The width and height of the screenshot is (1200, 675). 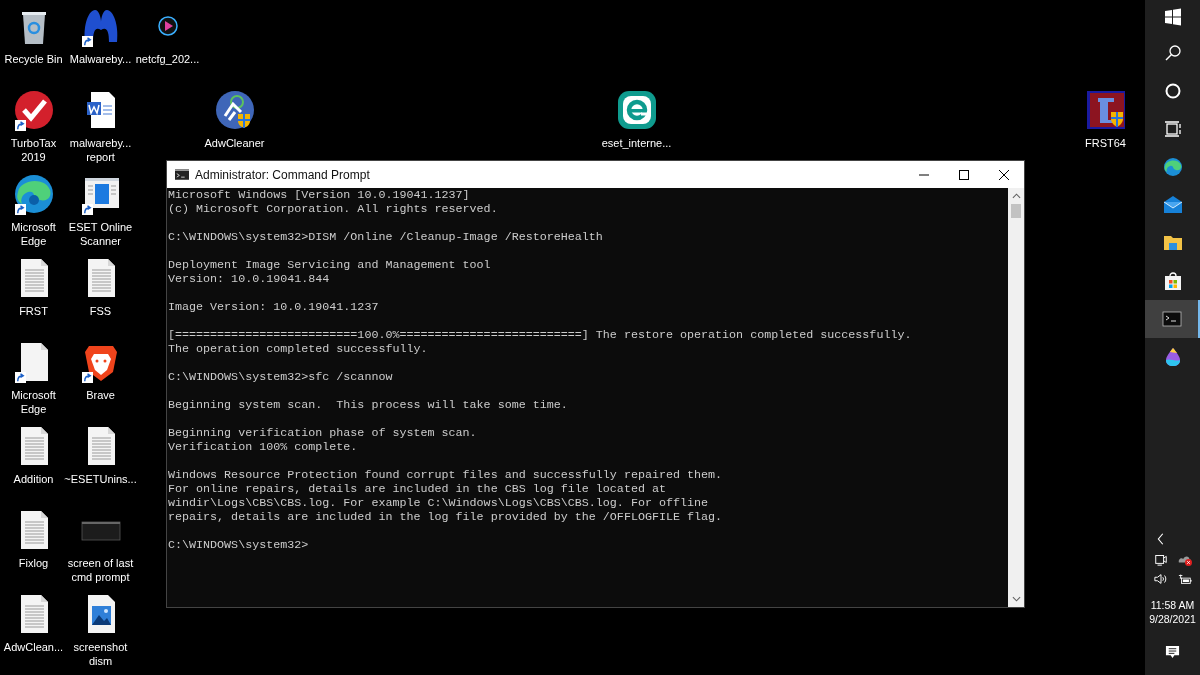 I want to click on console-line: C:\WINDOWS\system32>, so click(x=239, y=545).